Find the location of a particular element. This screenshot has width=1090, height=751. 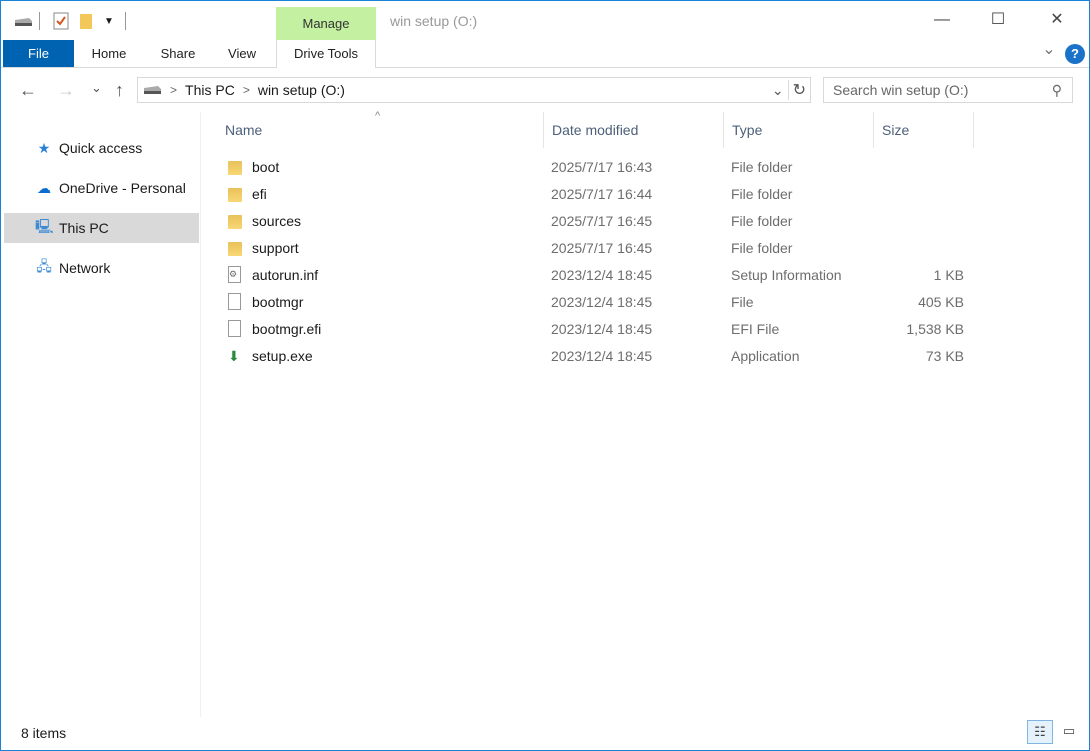

tab-home: Home is located at coordinates (109, 53).